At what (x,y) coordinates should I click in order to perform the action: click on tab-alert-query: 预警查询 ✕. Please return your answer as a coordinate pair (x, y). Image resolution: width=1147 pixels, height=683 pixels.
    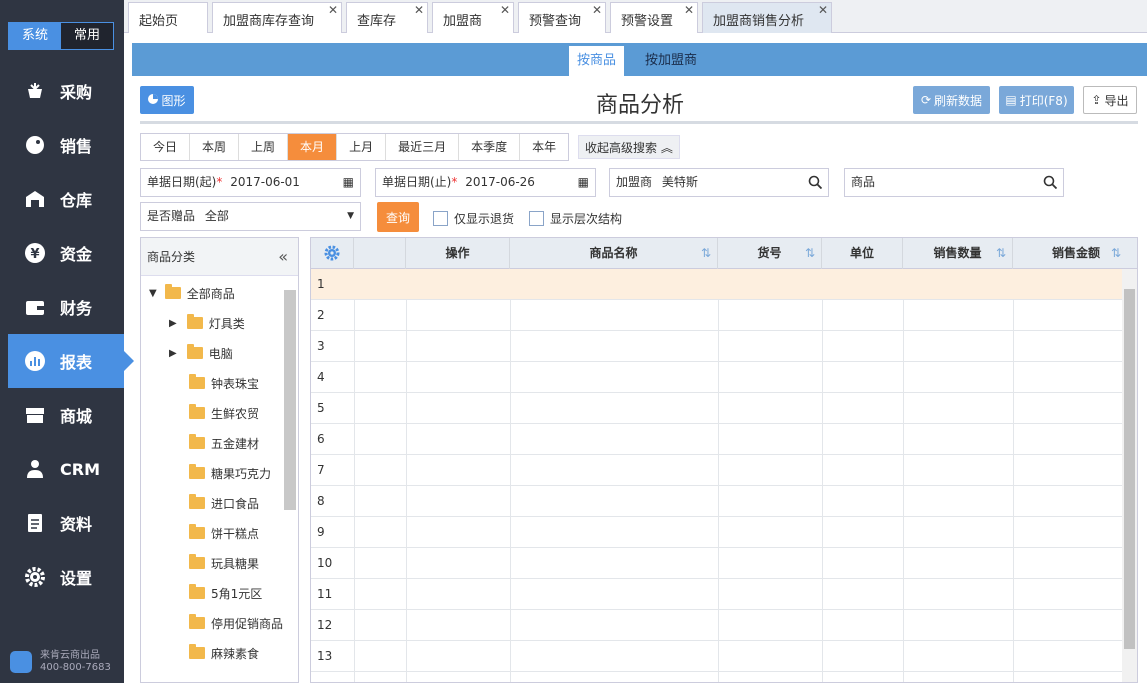
    Looking at the image, I should click on (562, 17).